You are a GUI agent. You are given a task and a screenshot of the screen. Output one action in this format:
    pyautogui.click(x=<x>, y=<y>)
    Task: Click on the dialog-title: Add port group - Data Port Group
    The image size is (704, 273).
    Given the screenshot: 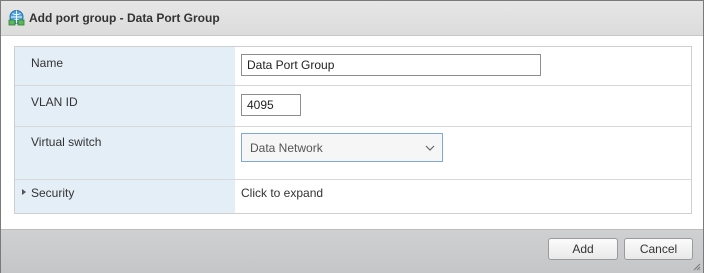 What is the action you would take?
    pyautogui.click(x=124, y=18)
    